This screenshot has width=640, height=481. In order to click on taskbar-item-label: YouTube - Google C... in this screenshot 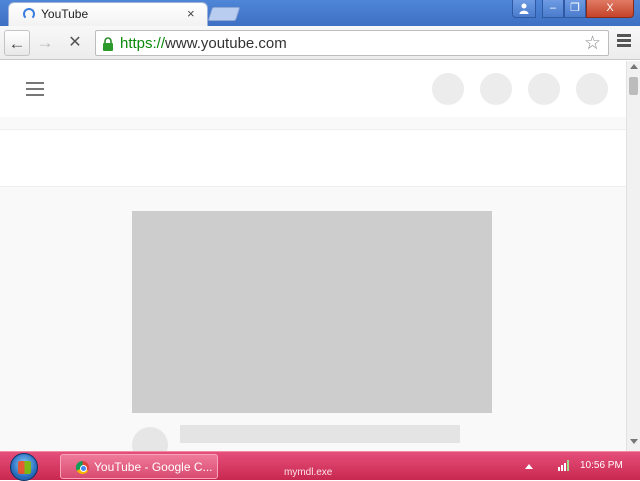, I will do `click(153, 467)`.